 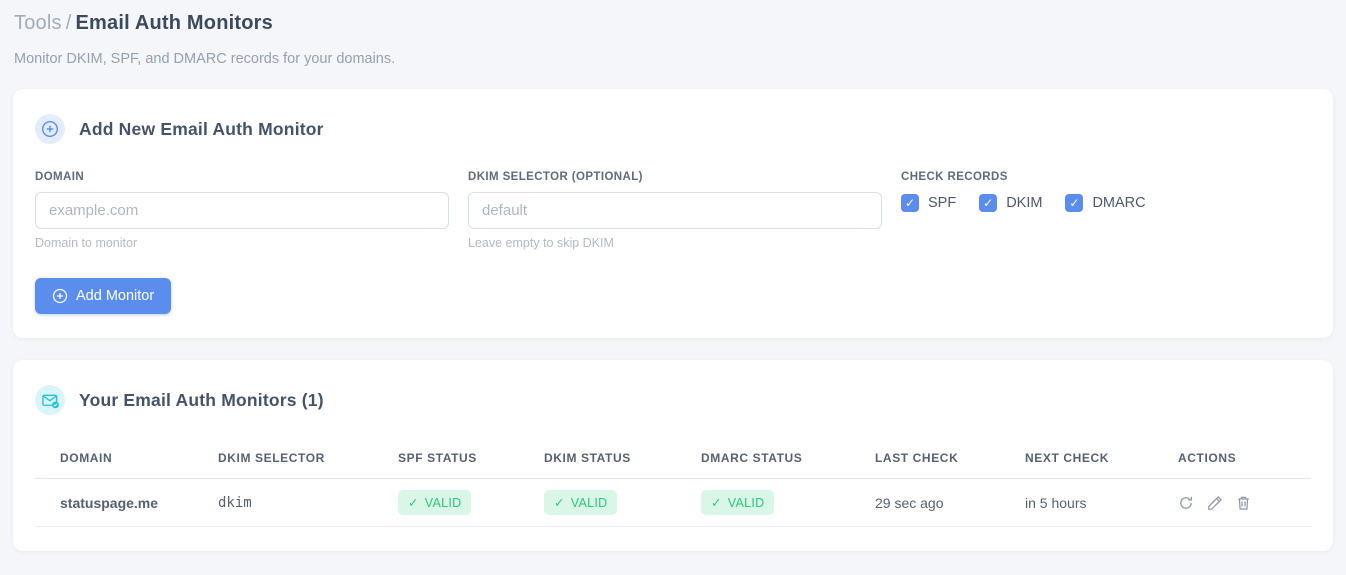 What do you see at coordinates (942, 502) in the screenshot?
I see `cell-last-check: 29 sec ago` at bounding box center [942, 502].